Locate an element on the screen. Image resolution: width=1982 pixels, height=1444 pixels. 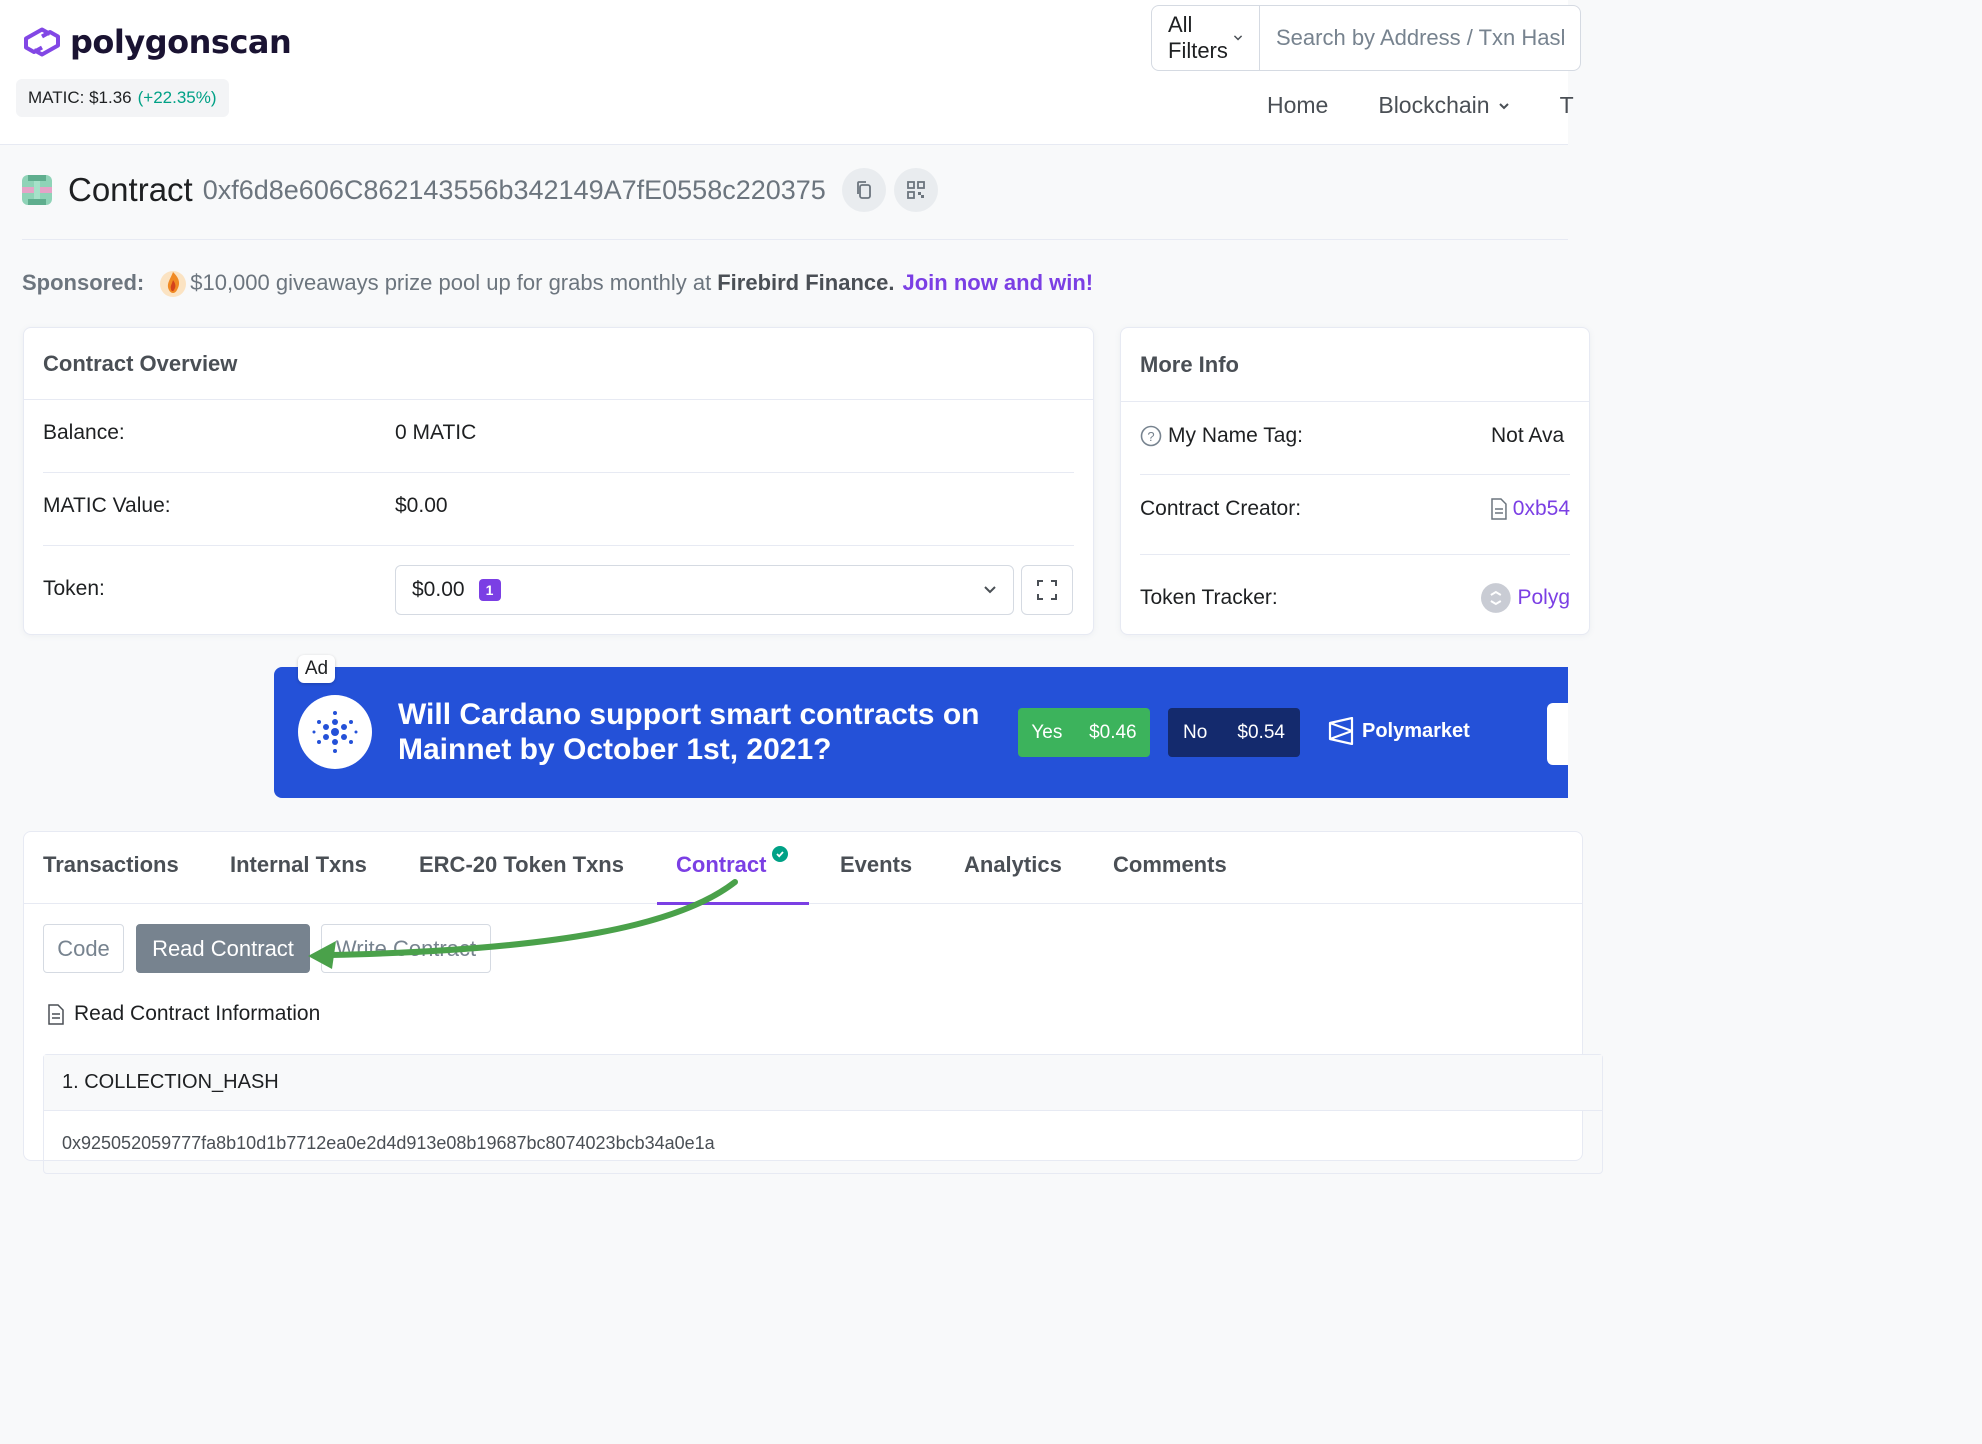
name-tag-label: My Name Tag: is located at coordinates (1235, 435).